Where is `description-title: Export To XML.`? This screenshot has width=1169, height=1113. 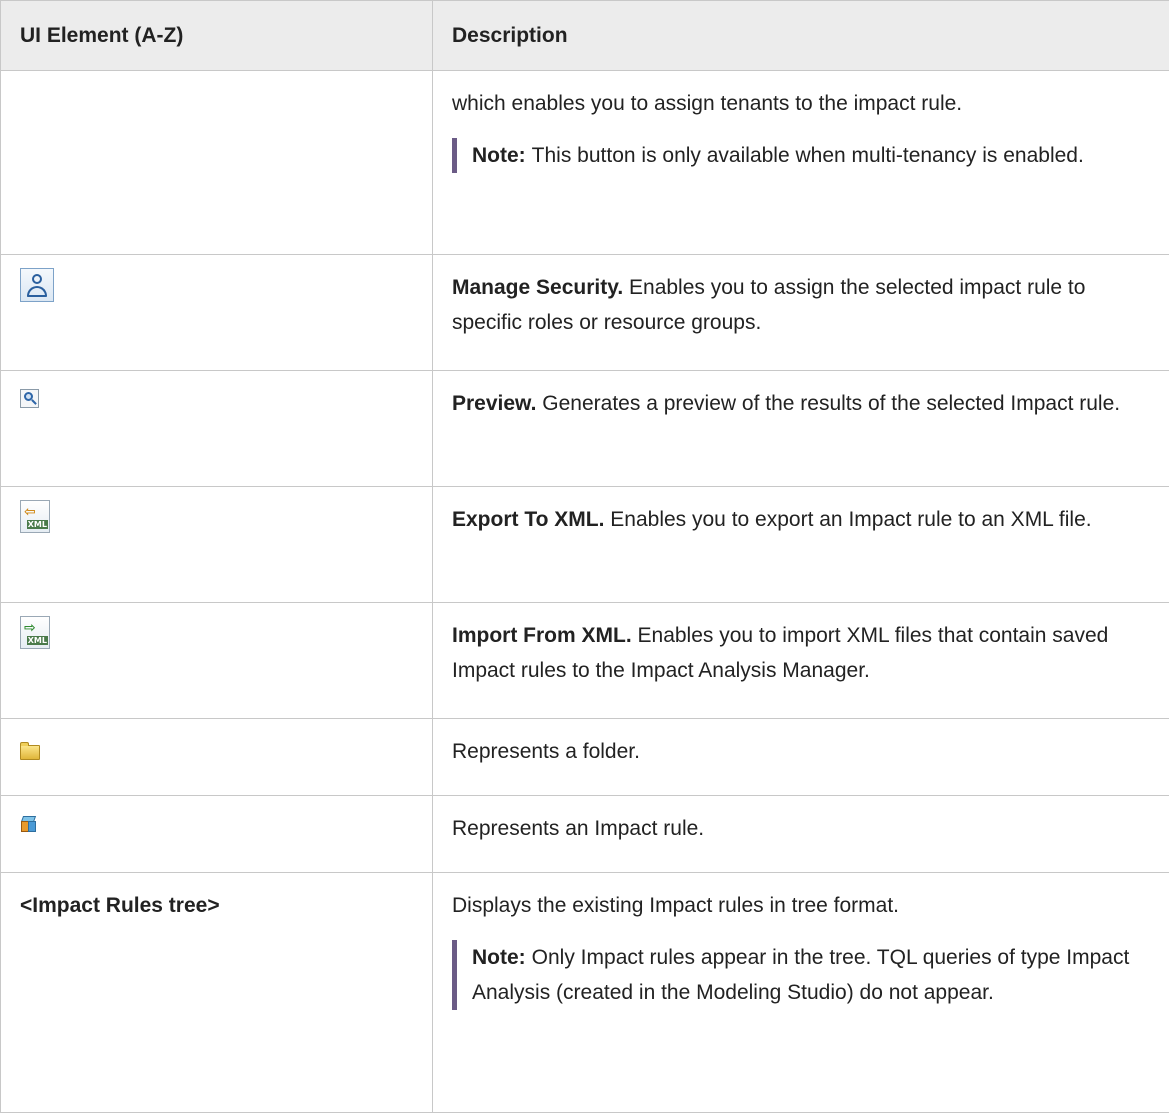
description-title: Export To XML. is located at coordinates (528, 519).